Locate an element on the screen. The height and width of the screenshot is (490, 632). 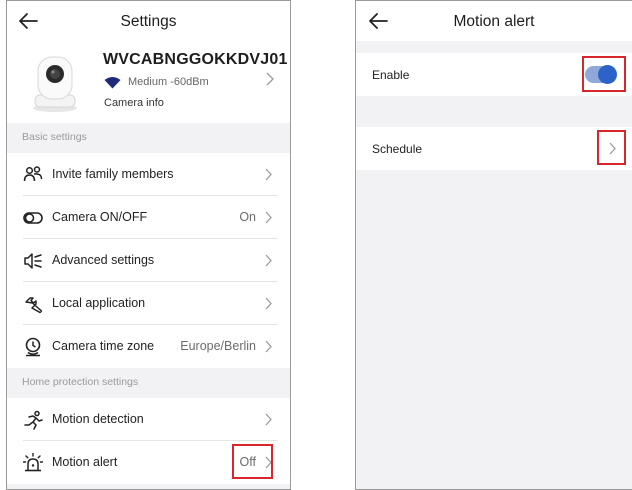
row-label: Motion alert is located at coordinates (85, 462).